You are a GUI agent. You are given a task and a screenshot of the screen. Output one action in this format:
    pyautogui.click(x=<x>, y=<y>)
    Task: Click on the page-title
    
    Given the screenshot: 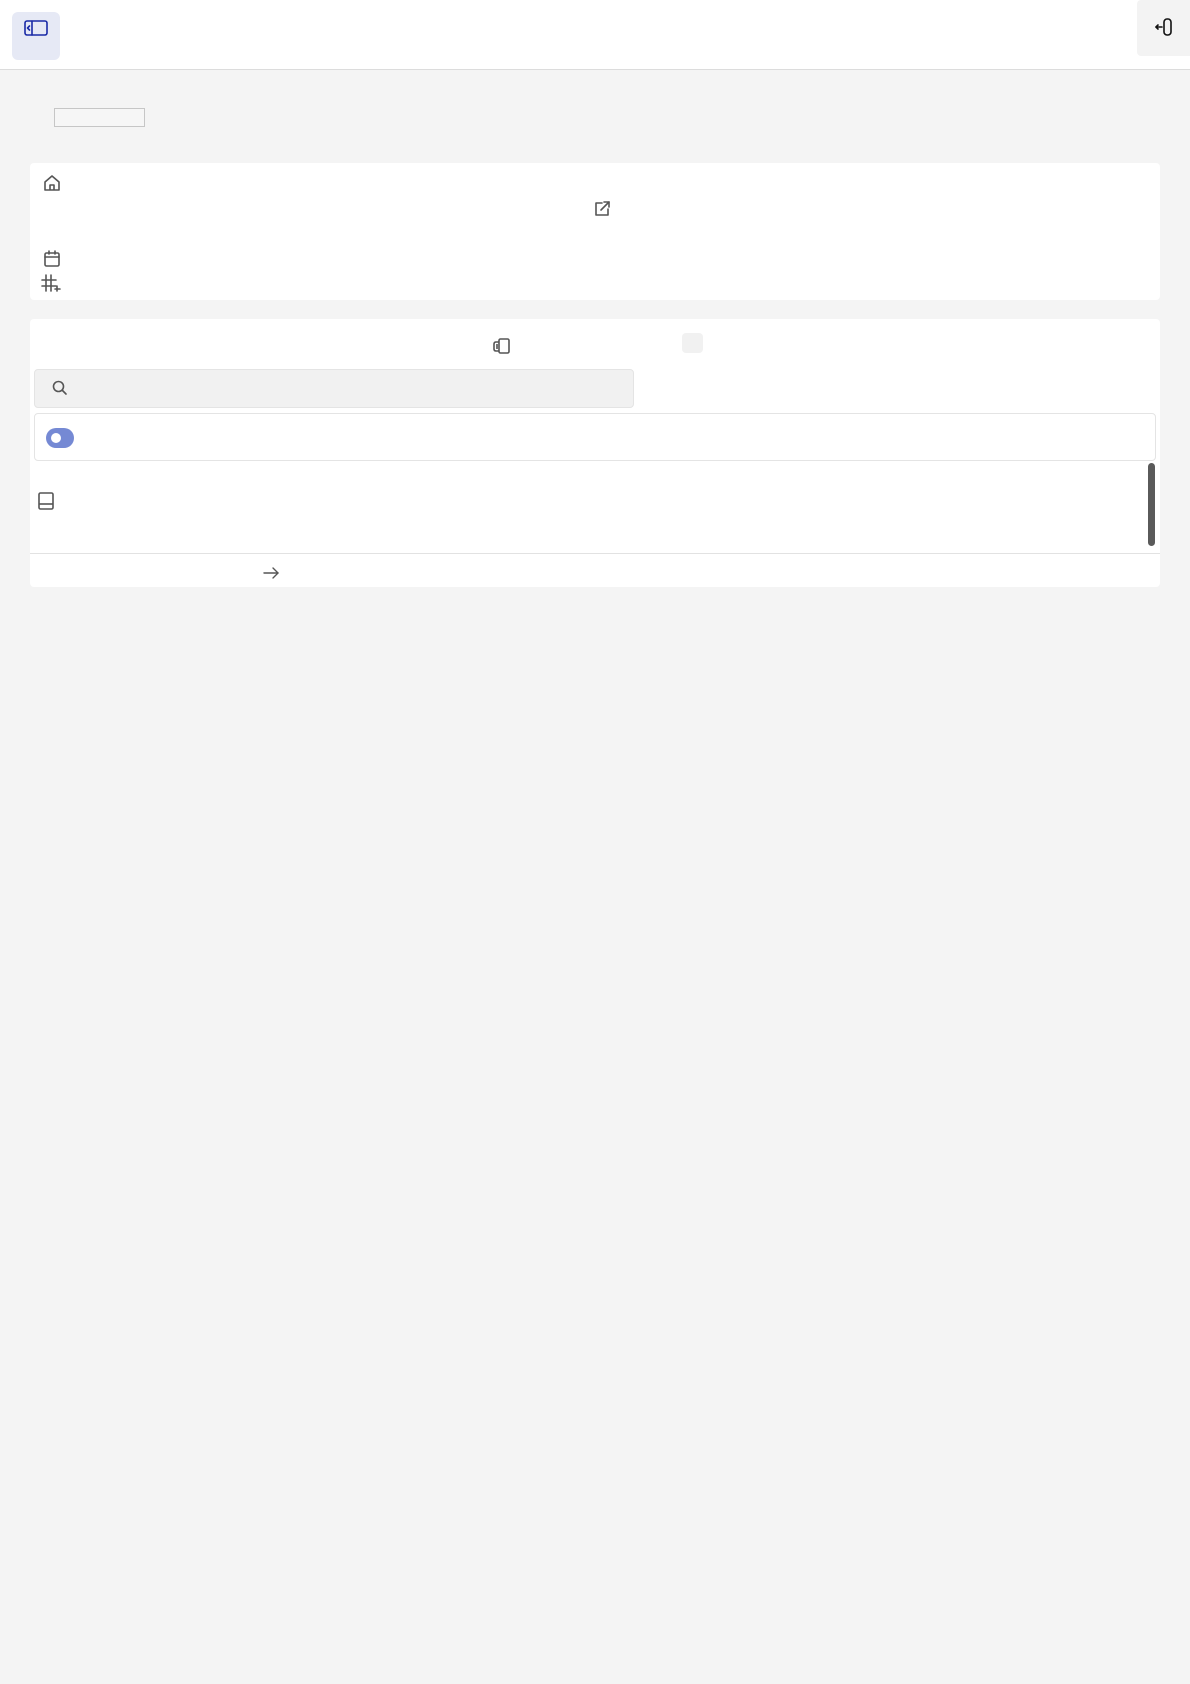 What is the action you would take?
    pyautogui.click(x=99, y=117)
    